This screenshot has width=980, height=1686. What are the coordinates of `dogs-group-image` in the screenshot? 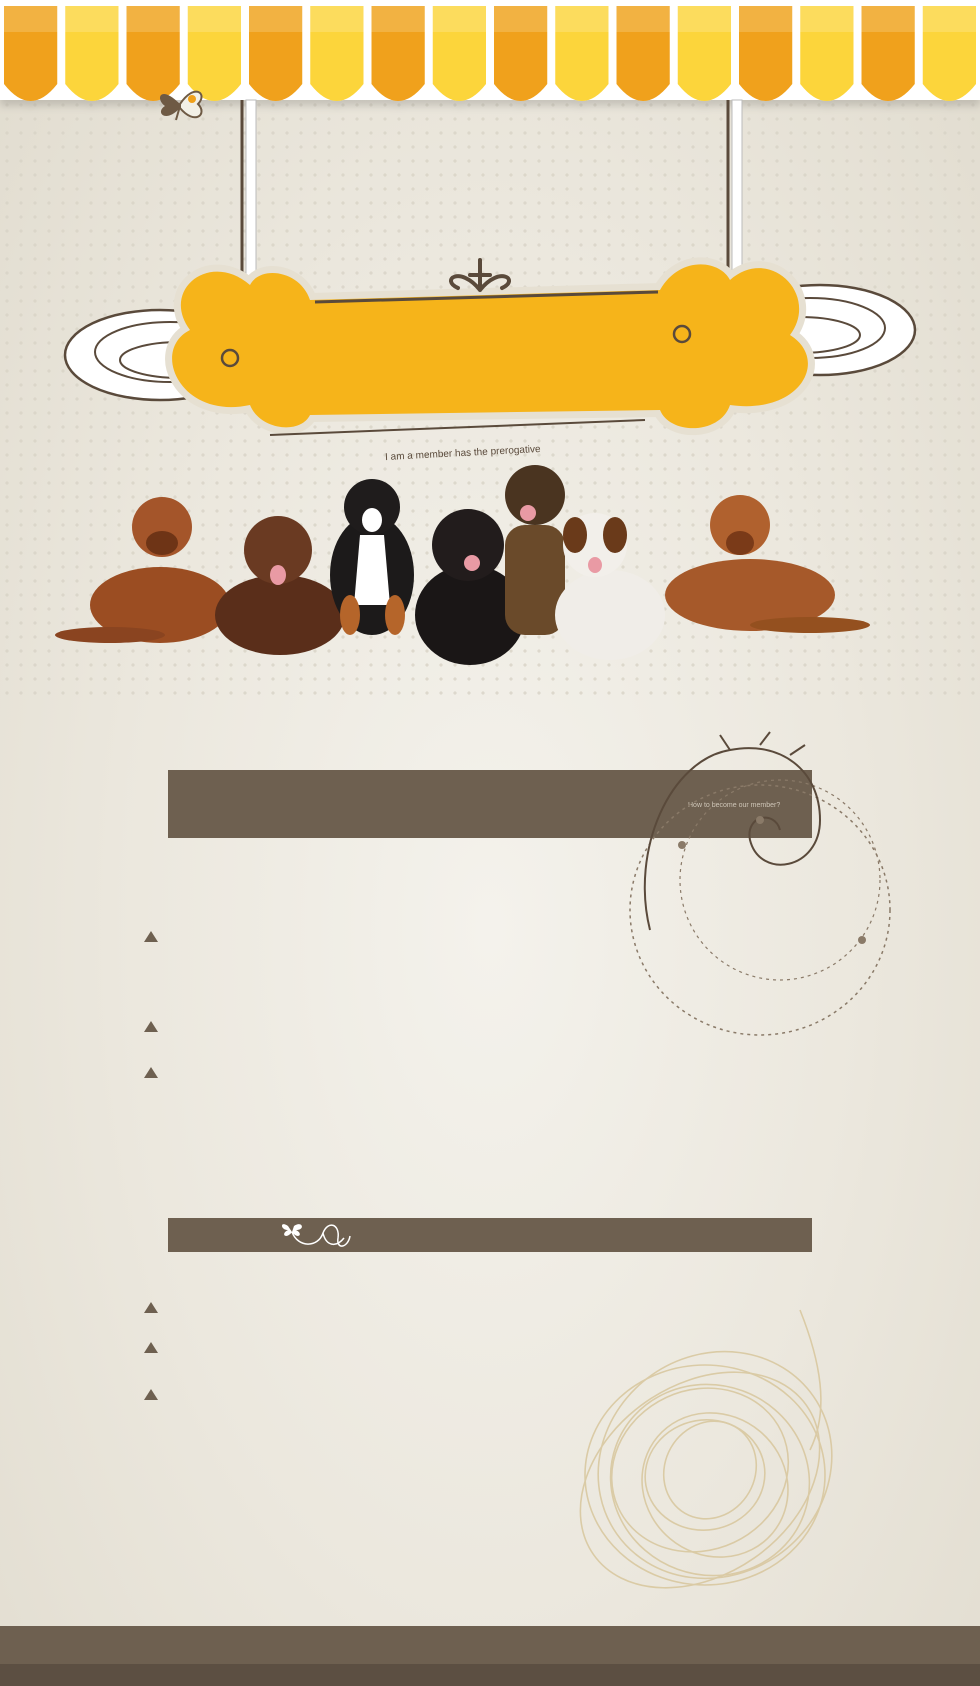 It's located at (462, 565).